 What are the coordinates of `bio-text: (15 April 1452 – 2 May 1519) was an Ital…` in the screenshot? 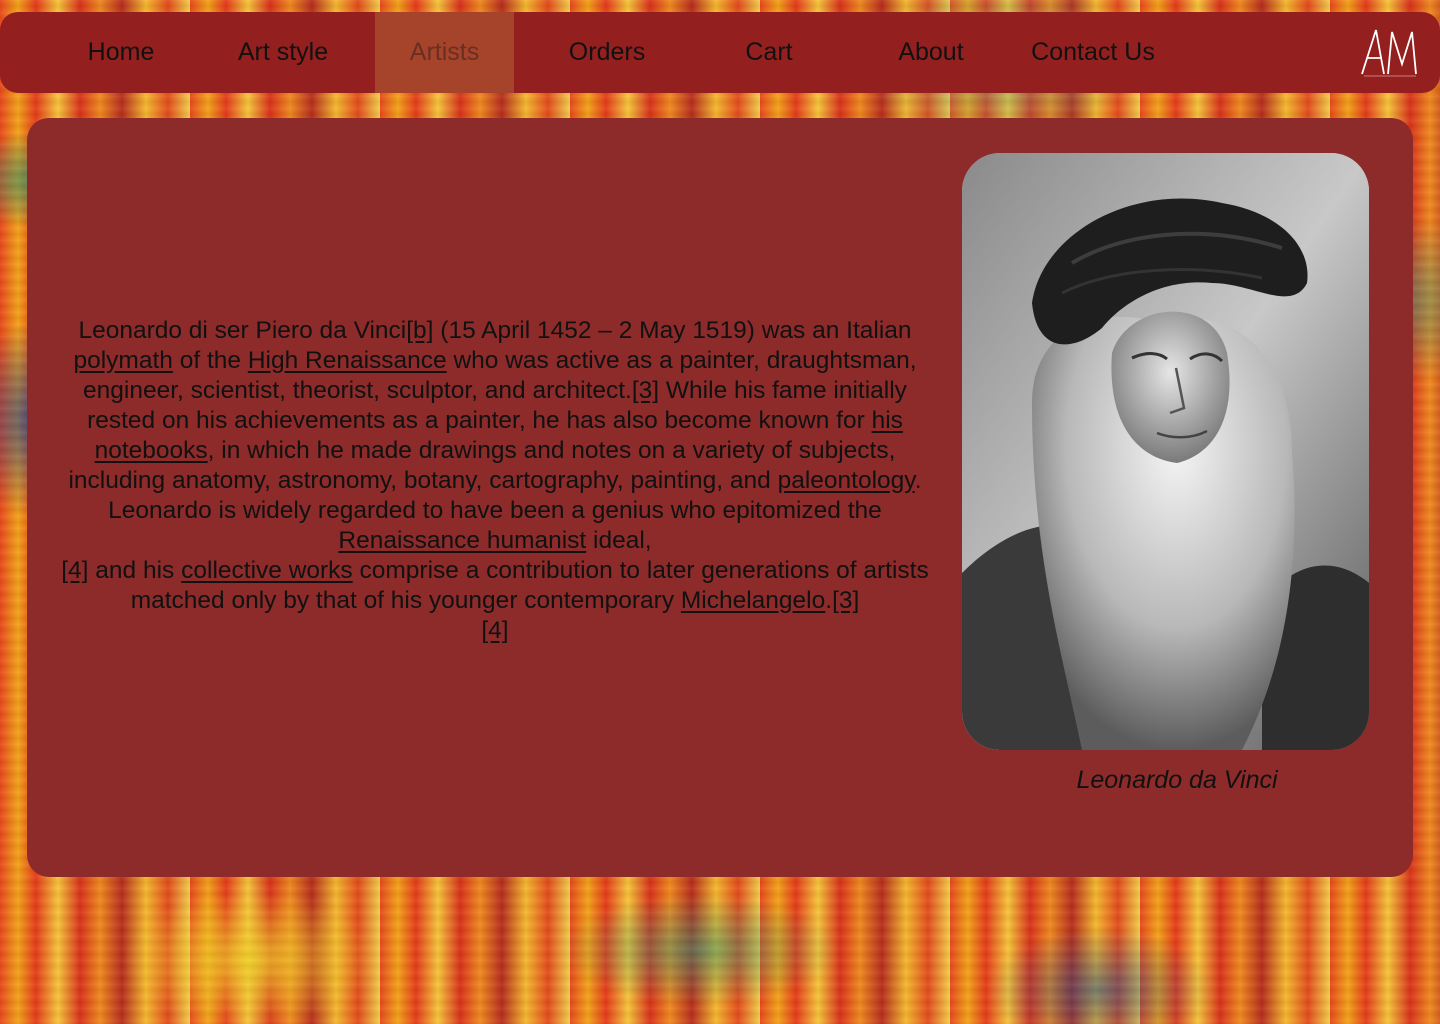 It's located at (672, 330).